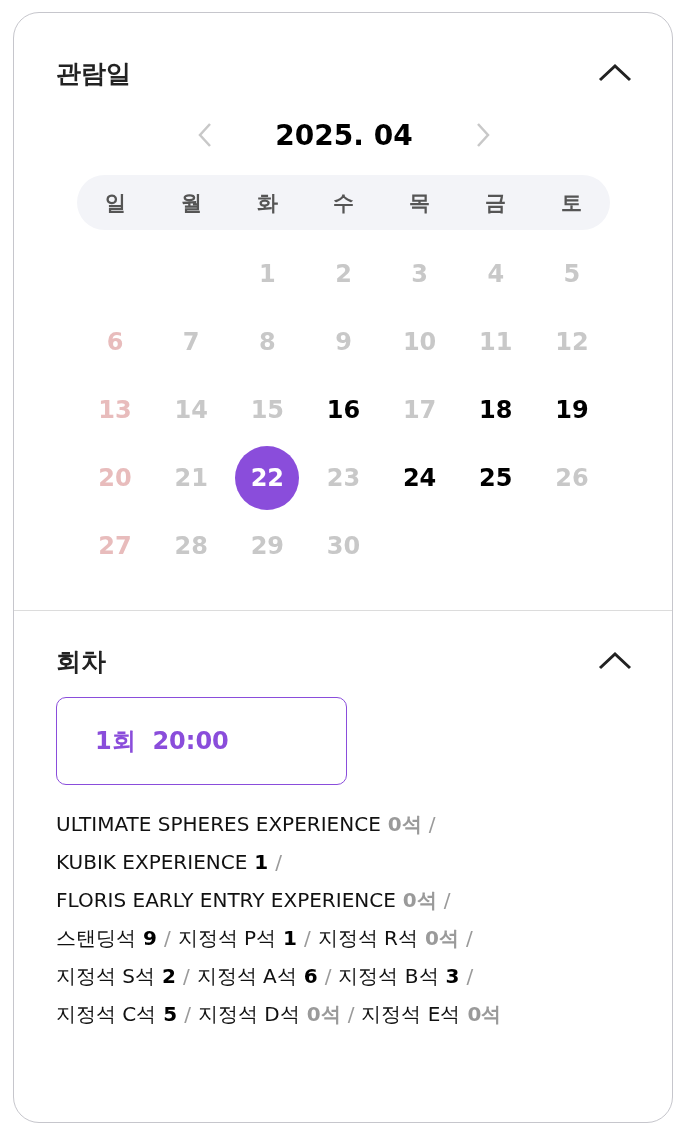  I want to click on calendar-day: 16, so click(343, 410).